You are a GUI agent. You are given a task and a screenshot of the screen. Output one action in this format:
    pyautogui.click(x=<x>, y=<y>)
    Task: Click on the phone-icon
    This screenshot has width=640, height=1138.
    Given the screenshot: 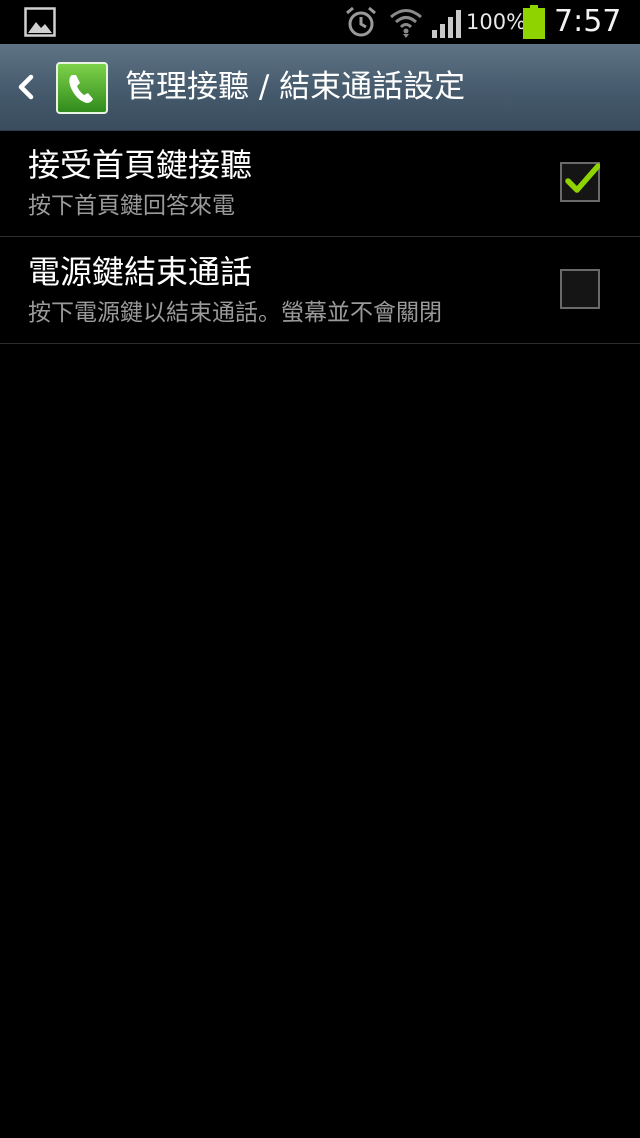 What is the action you would take?
    pyautogui.click(x=82, y=88)
    